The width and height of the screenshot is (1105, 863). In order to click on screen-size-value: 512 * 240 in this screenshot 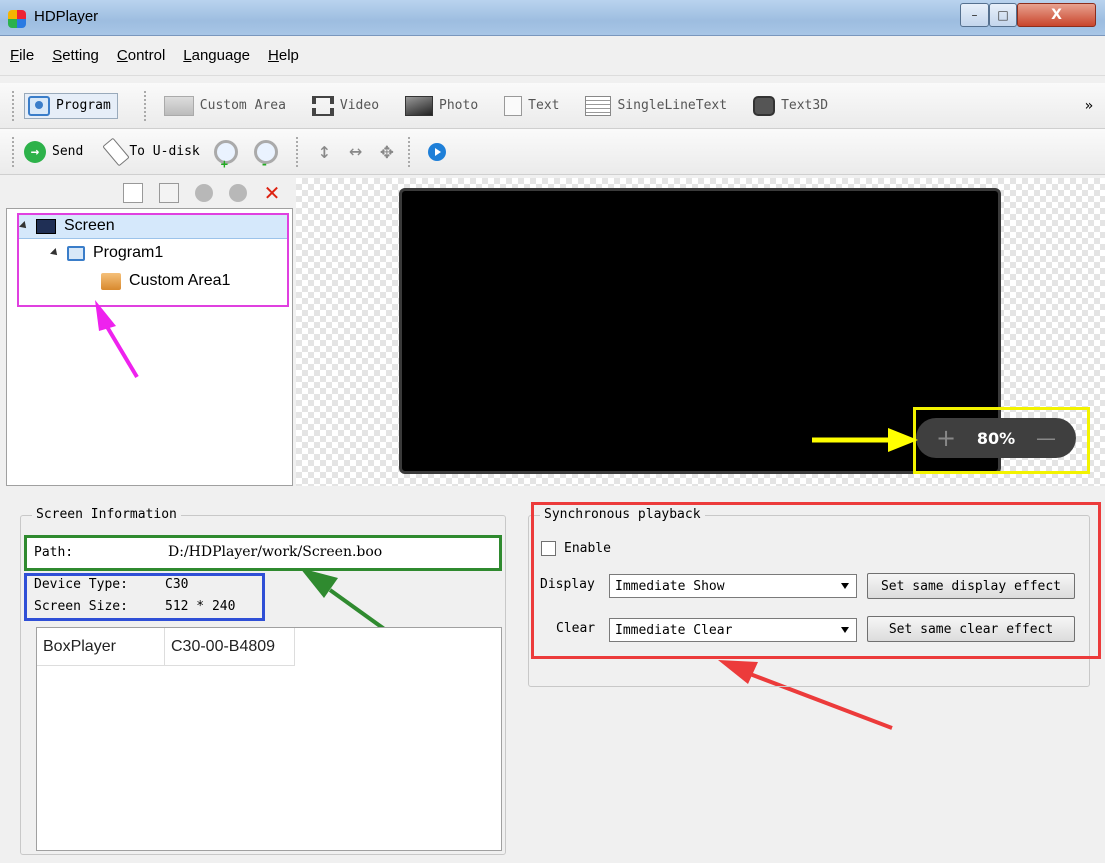, I will do `click(200, 606)`.